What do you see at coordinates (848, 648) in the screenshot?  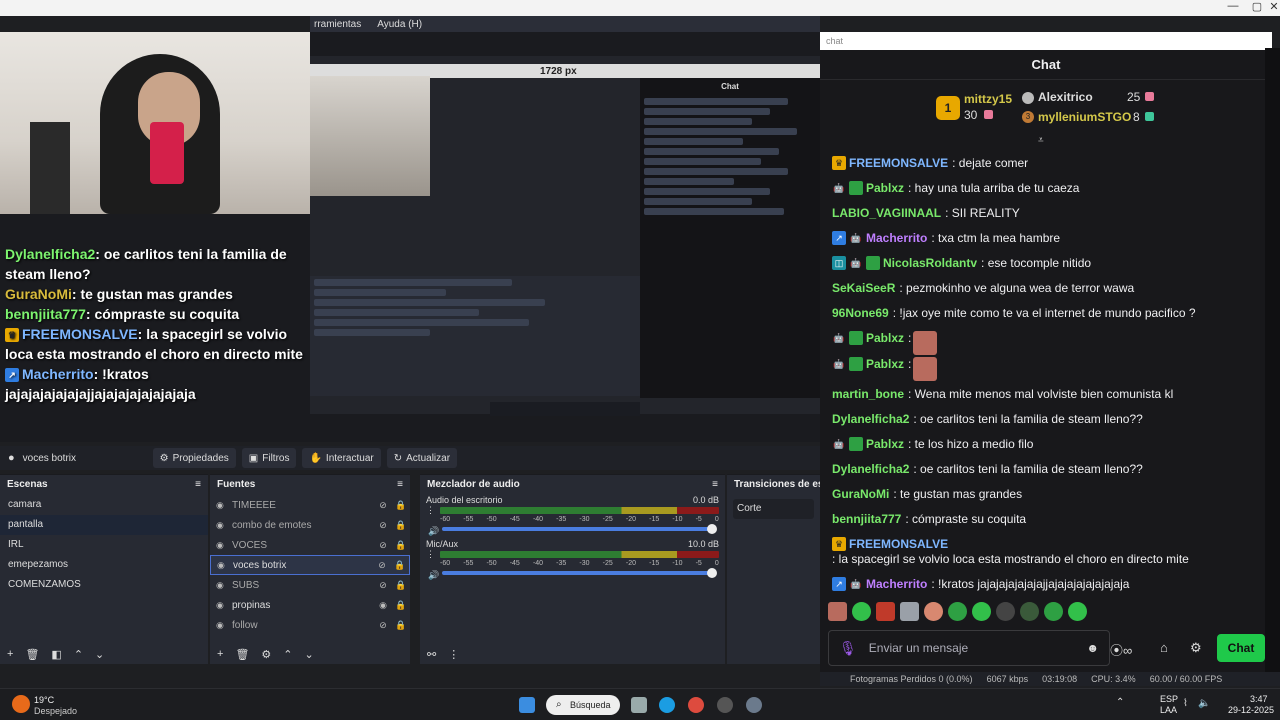 I see `microphone-icon: 🎙` at bounding box center [848, 648].